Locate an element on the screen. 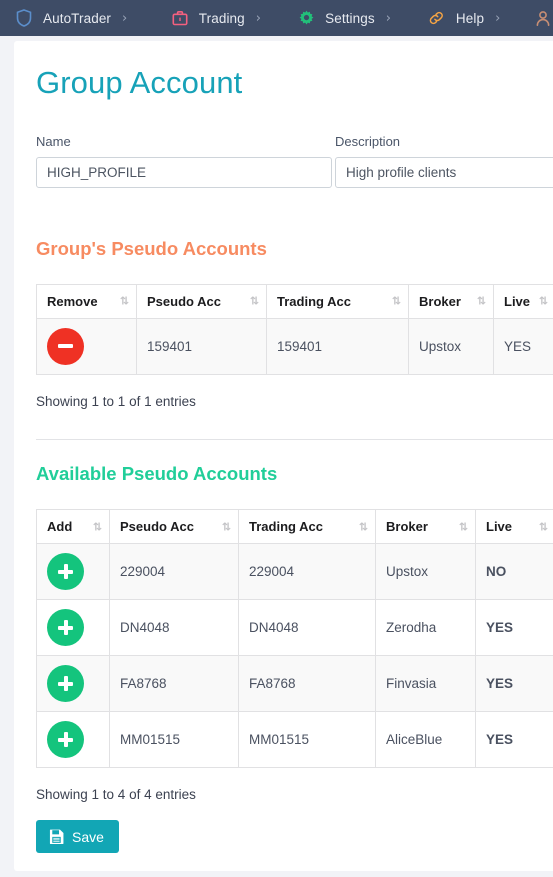 The height and width of the screenshot is (877, 553). table-row: DN4048 DN4048 Zerodha YES is located at coordinates (294, 628).